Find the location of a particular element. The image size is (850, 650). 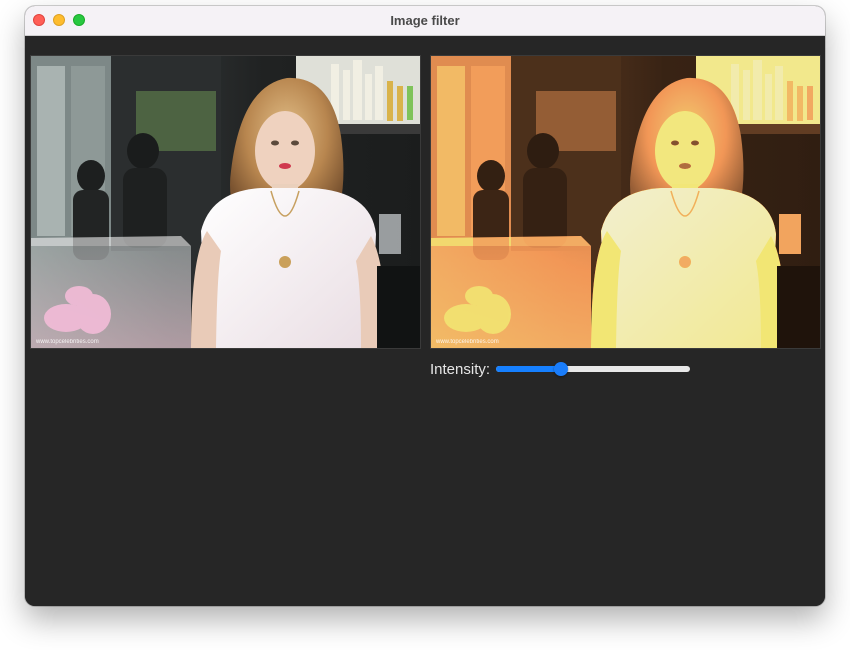

title-bar: Image filter is located at coordinates (425, 21).